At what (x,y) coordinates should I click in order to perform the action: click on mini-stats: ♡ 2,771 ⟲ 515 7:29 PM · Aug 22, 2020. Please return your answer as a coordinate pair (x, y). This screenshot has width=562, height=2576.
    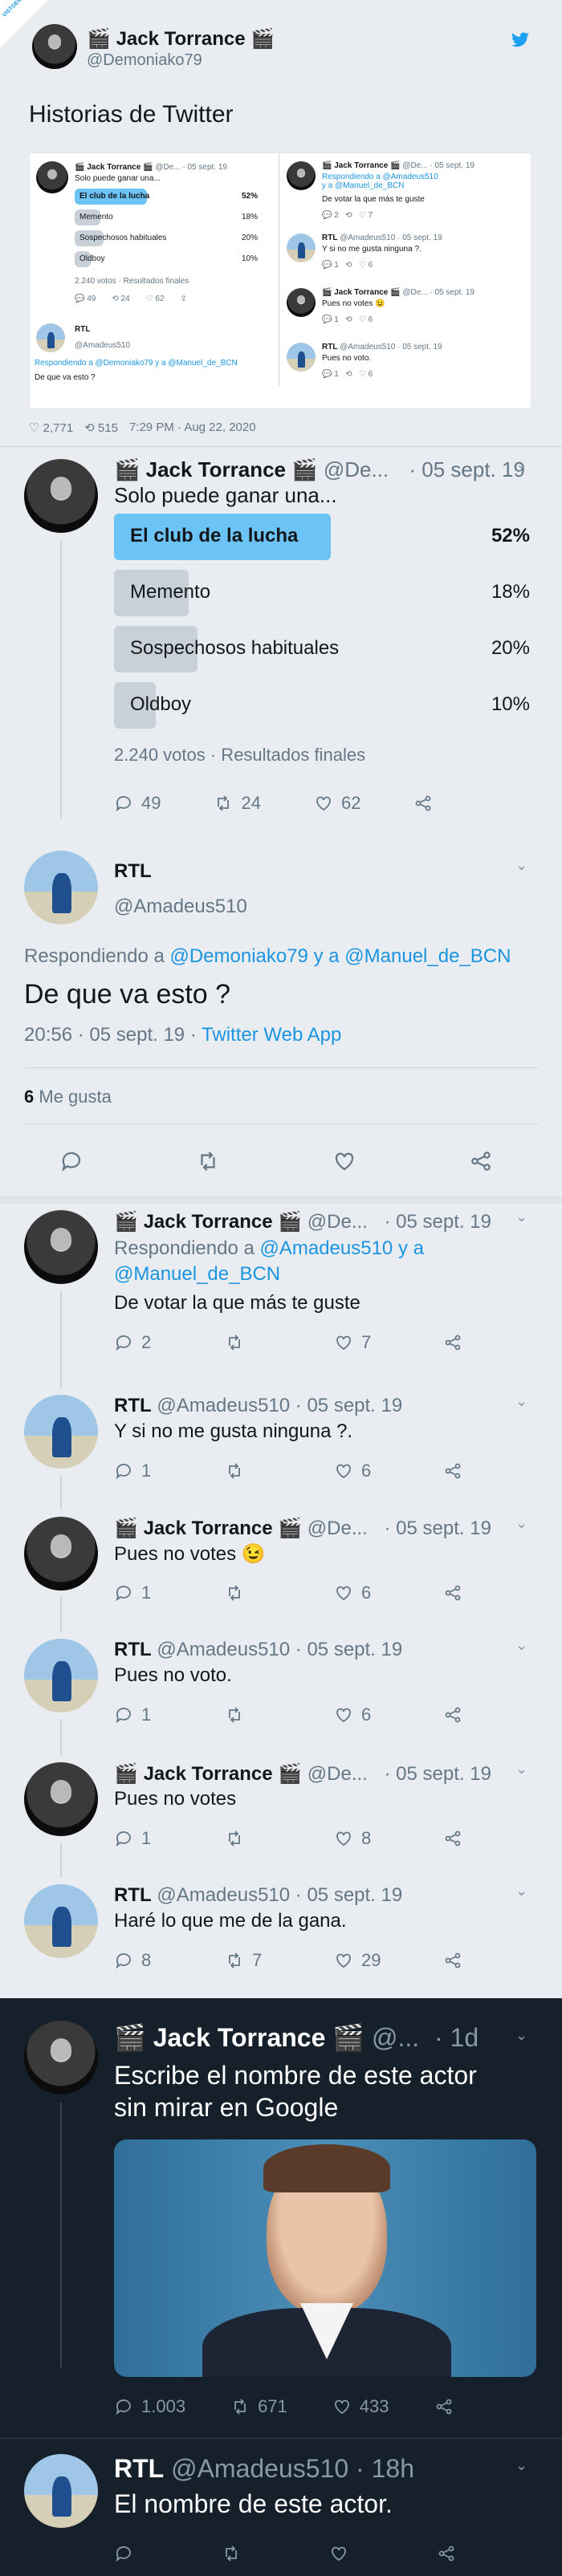
    Looking at the image, I should click on (142, 428).